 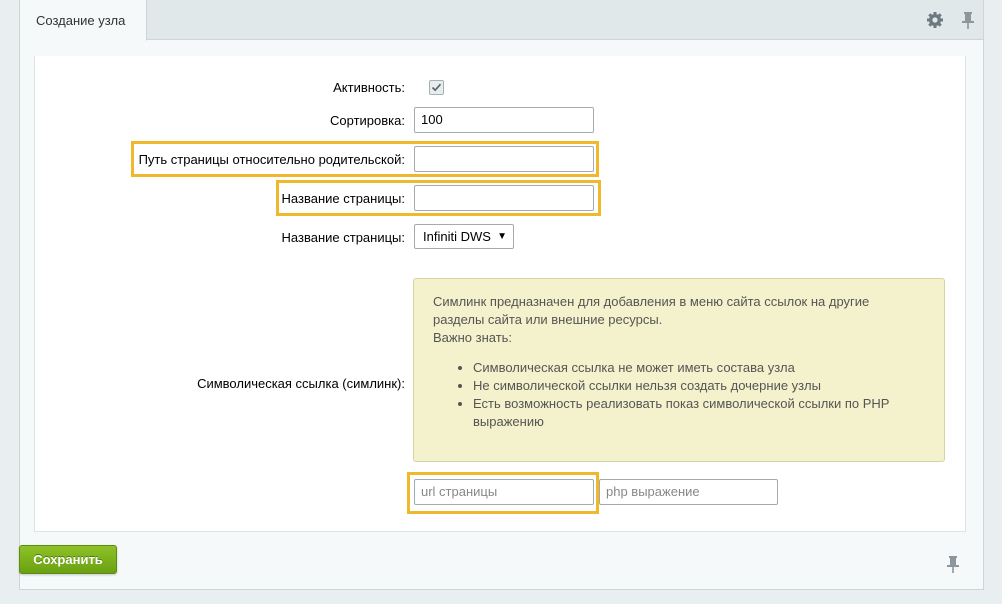 I want to click on activity-checkbox, so click(x=436, y=87).